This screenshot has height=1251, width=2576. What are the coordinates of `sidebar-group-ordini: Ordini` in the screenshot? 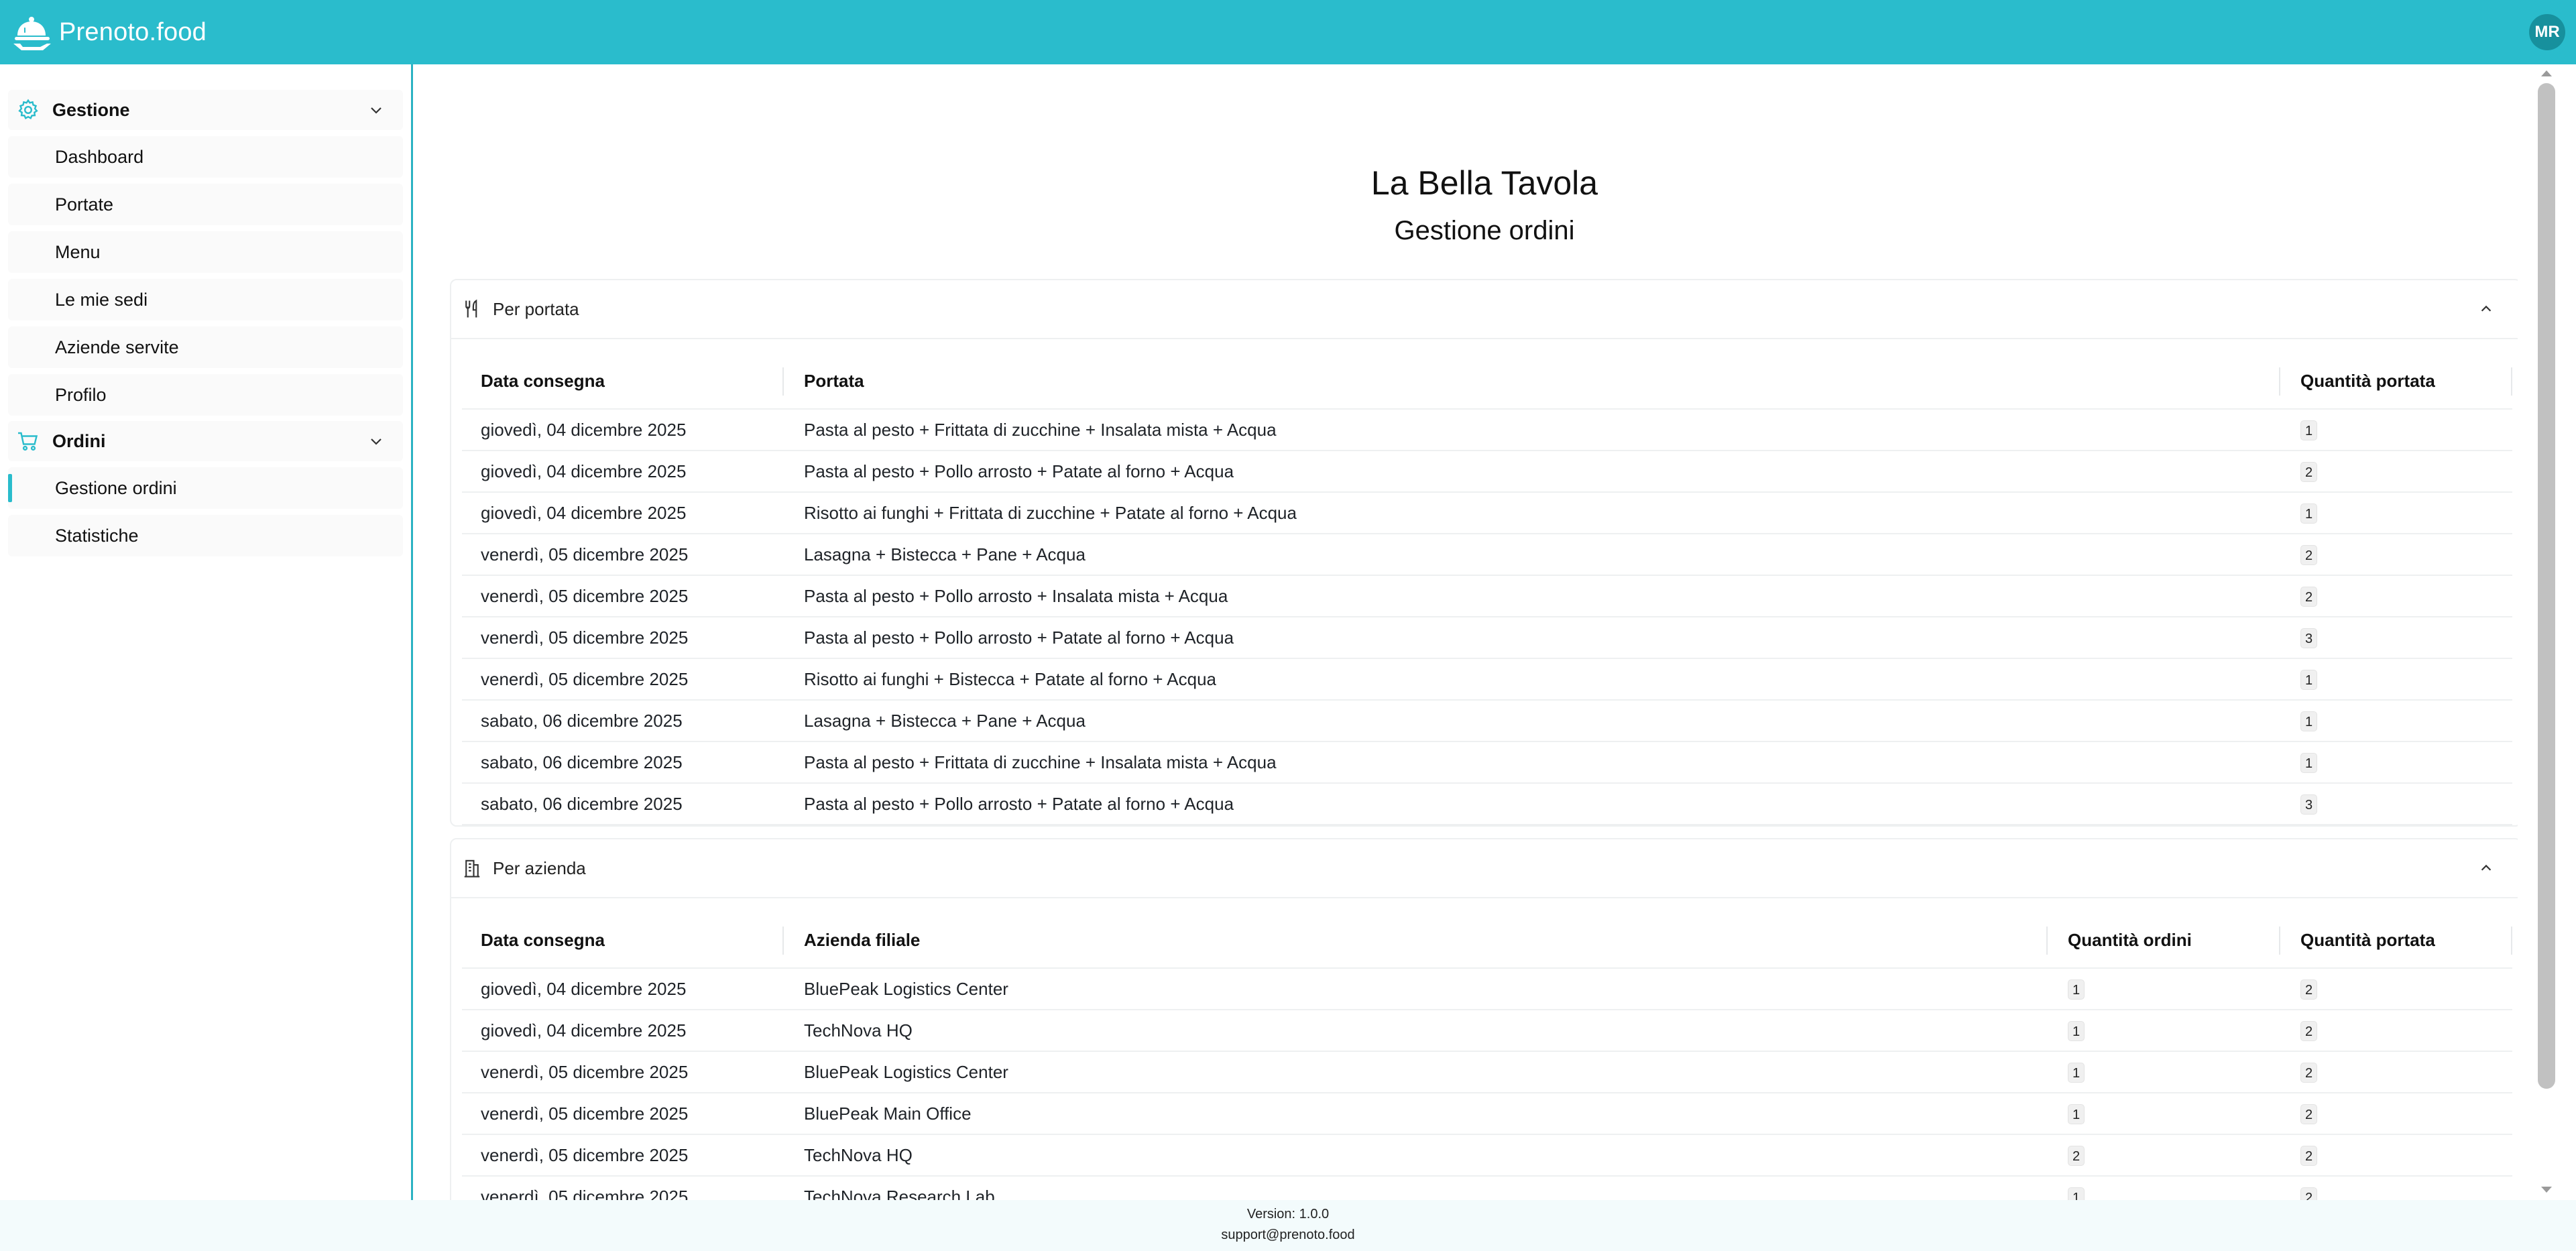 It's located at (205, 441).